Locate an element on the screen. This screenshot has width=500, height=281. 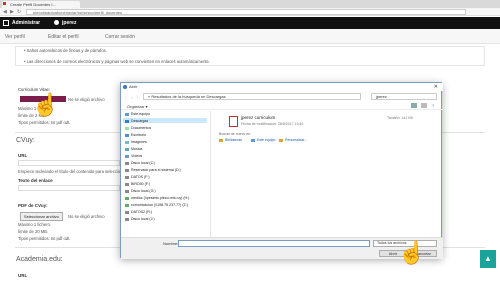
path-breadcrumb: « Resultados de la búsqueda en Descargas is located at coordinates (252, 96).